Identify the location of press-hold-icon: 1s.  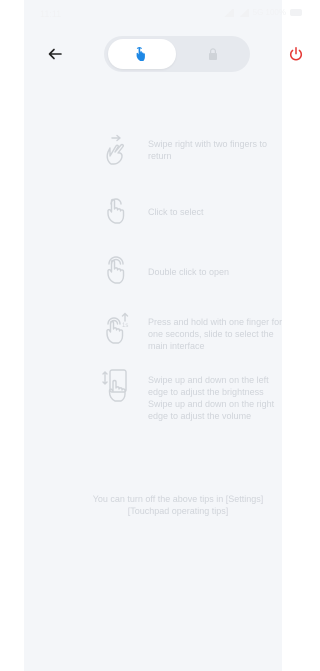
(117, 328).